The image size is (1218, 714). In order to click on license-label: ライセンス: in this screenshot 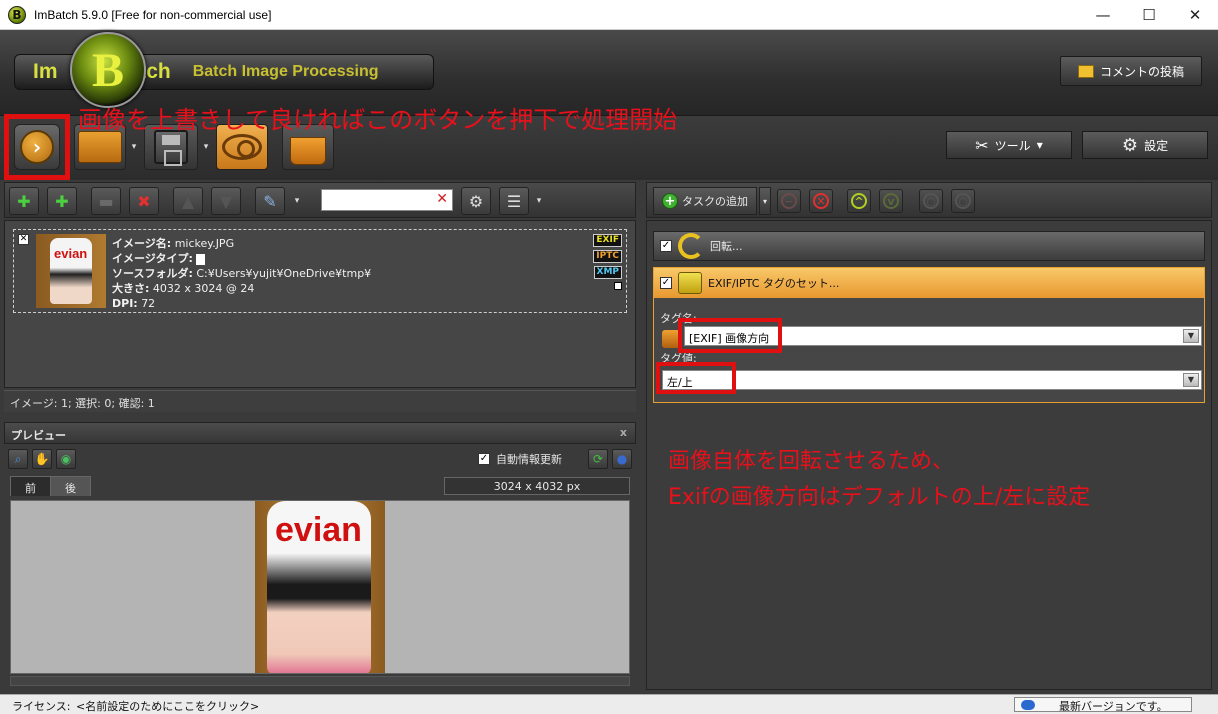, I will do `click(41, 706)`.